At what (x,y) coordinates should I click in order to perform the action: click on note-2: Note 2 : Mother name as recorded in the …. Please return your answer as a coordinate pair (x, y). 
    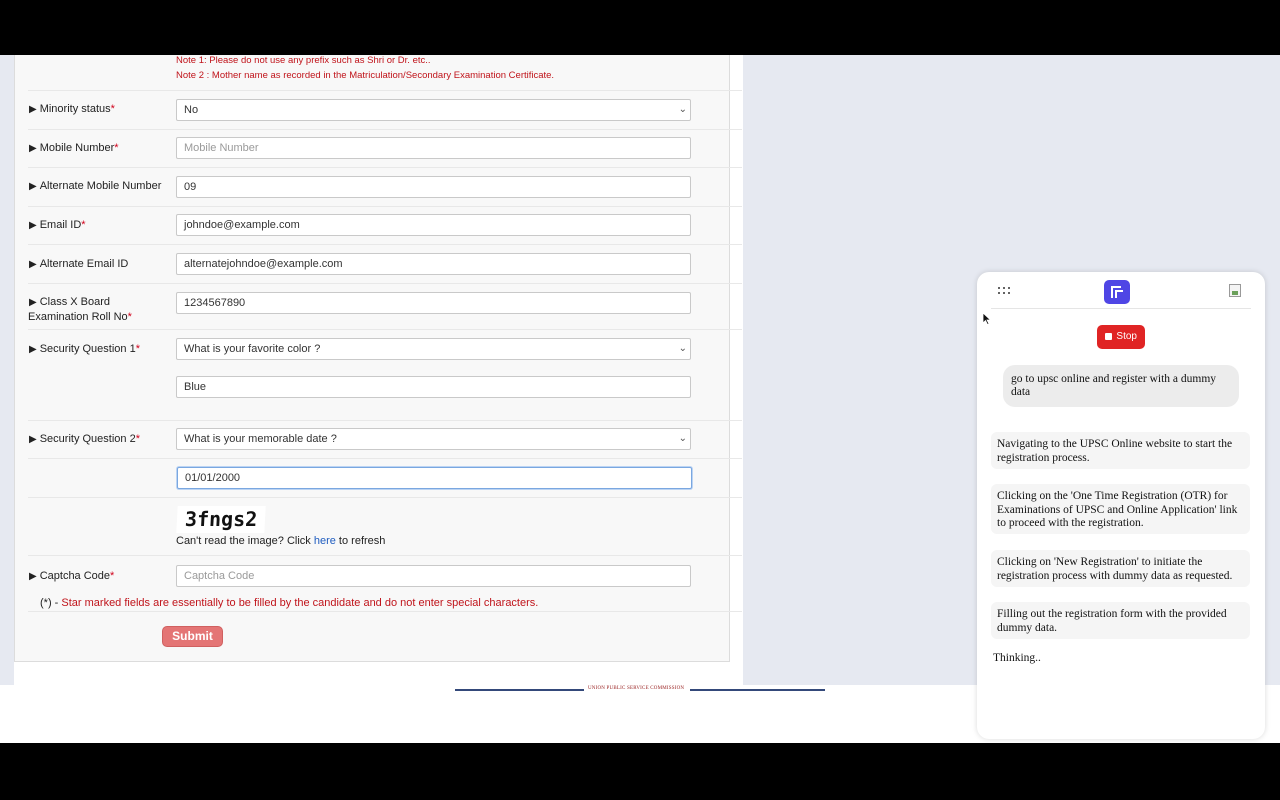
    Looking at the image, I should click on (365, 75).